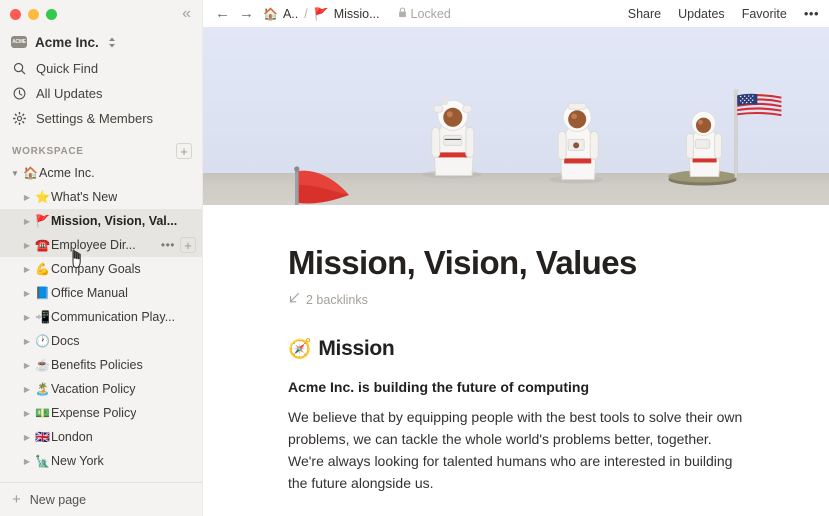 This screenshot has height=516, width=829. I want to click on gear-icon, so click(19, 118).